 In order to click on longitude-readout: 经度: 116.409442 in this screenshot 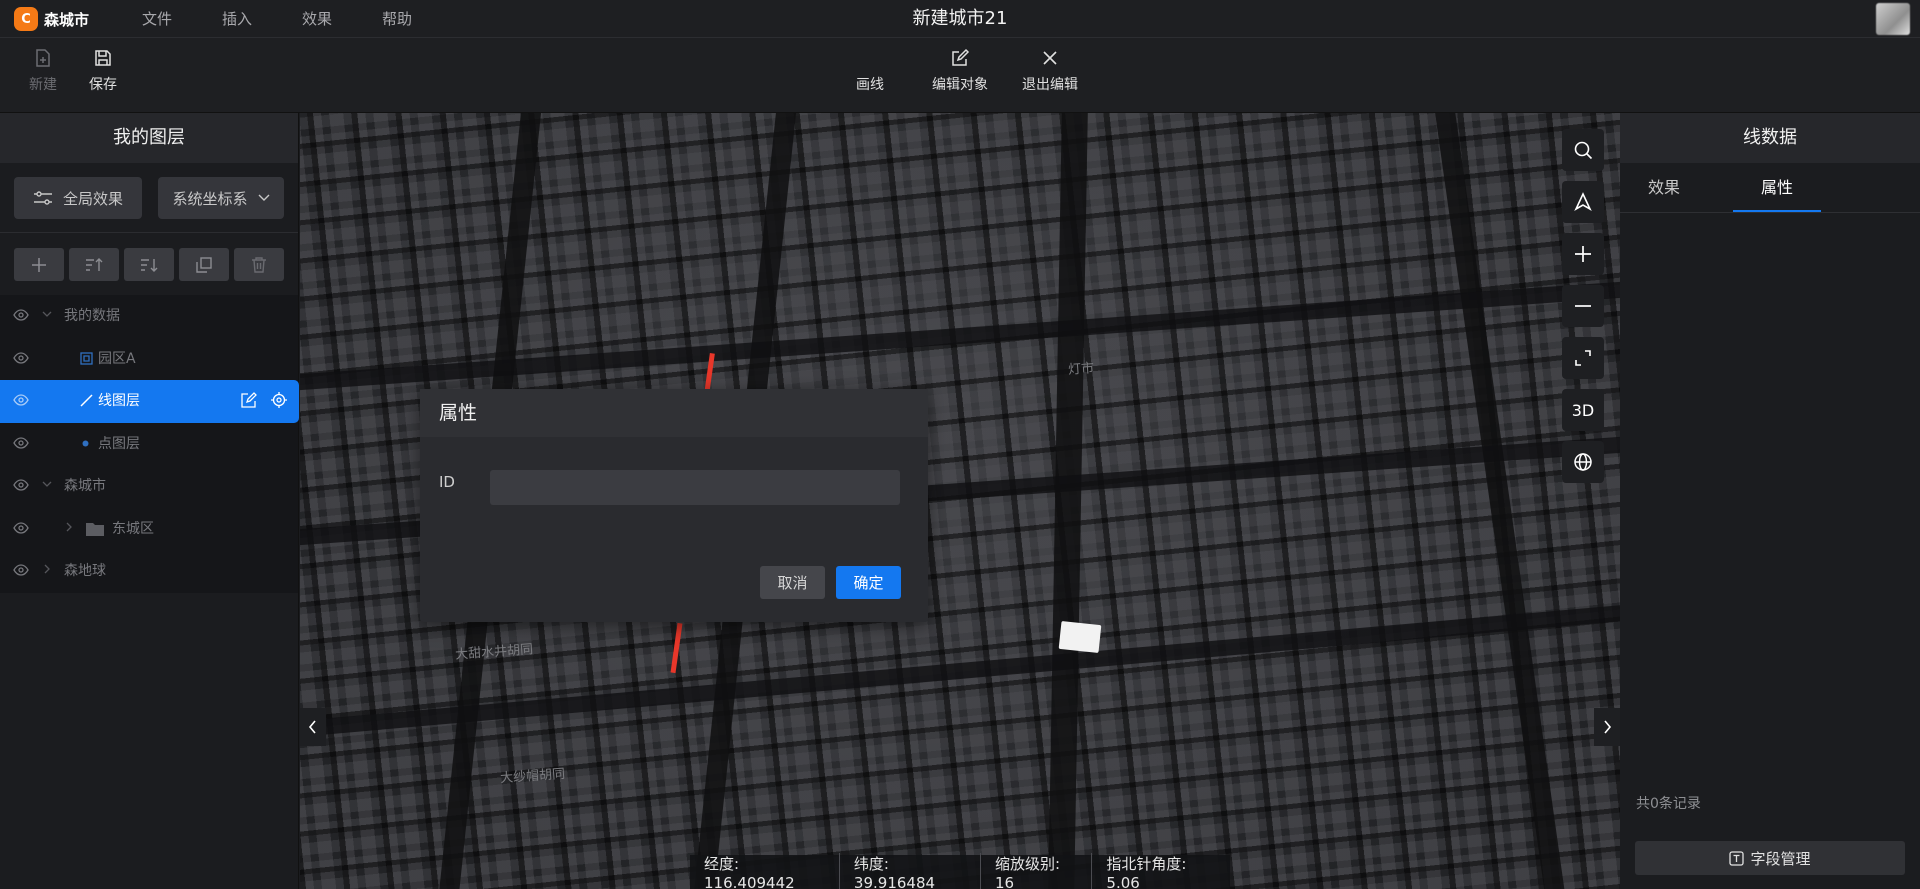, I will do `click(765, 870)`.